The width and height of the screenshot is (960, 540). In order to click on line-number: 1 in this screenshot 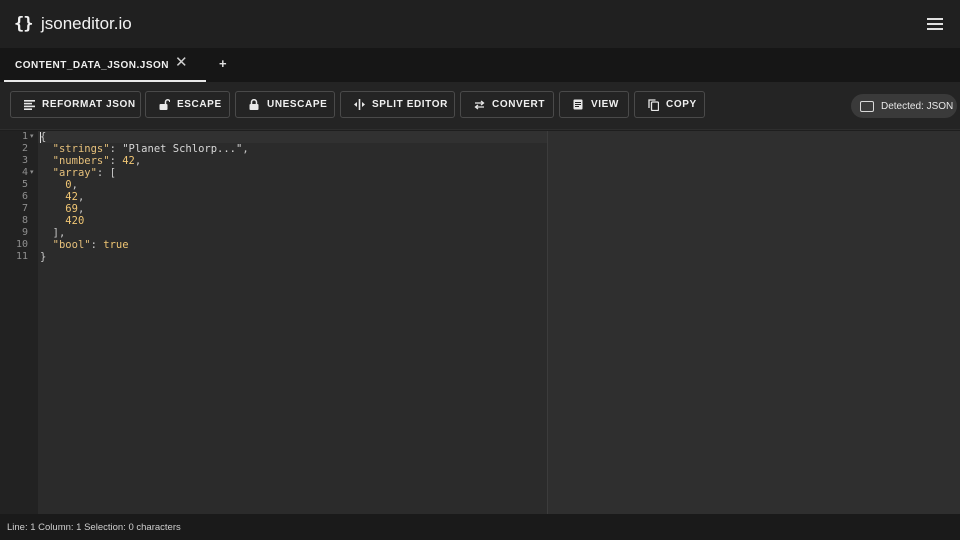, I will do `click(24, 136)`.